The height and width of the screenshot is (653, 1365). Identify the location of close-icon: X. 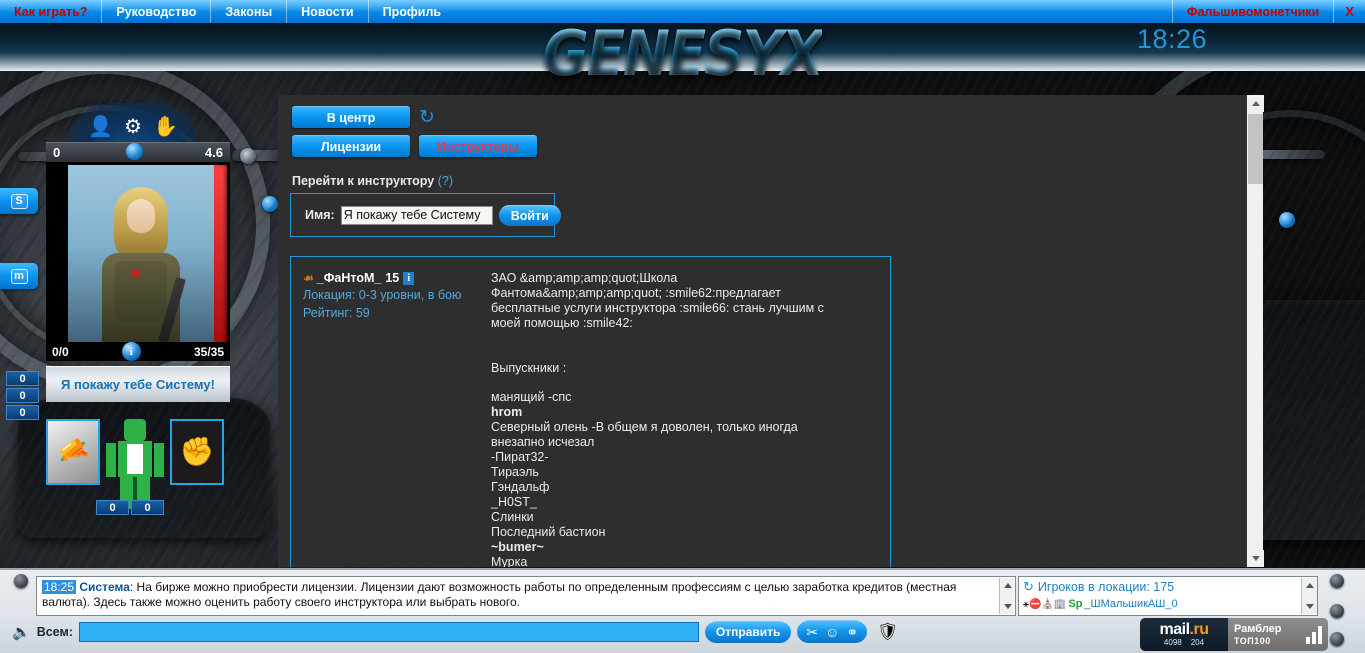
(1349, 11).